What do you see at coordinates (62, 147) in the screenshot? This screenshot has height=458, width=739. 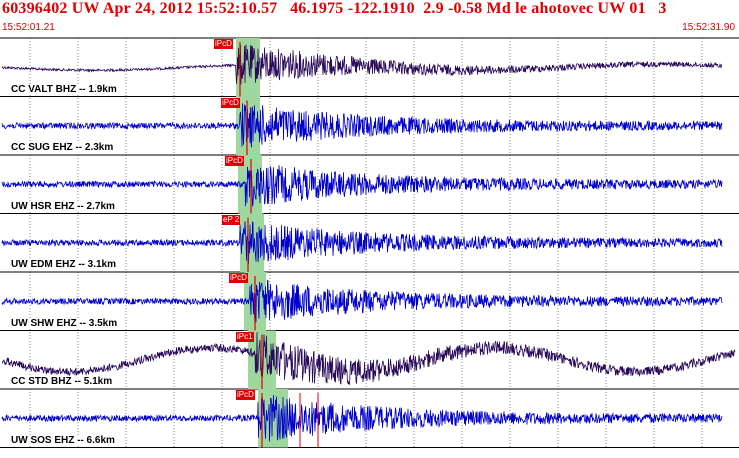 I see `trace-label: CC SUG EHZ -- 2.3km` at bounding box center [62, 147].